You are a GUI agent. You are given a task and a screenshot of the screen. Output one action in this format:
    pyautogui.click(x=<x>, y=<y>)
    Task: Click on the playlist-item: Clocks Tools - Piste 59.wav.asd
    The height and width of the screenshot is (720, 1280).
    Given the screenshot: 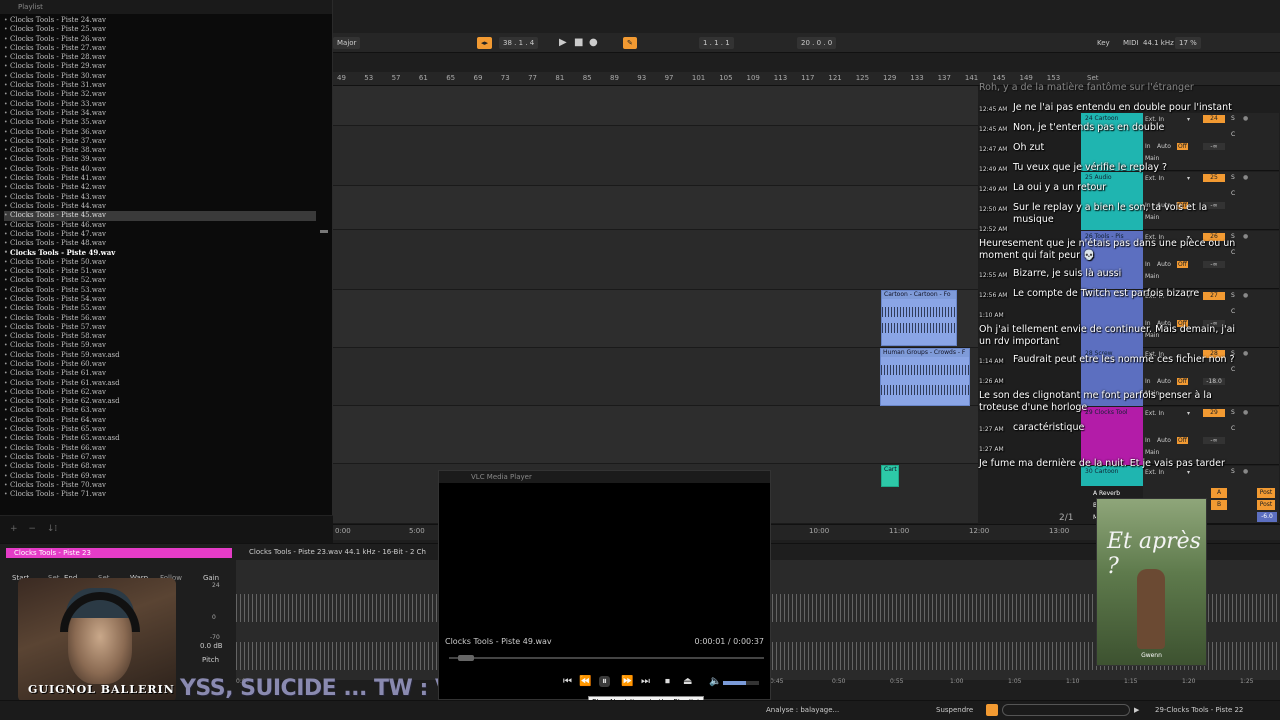 What is the action you would take?
    pyautogui.click(x=160, y=356)
    